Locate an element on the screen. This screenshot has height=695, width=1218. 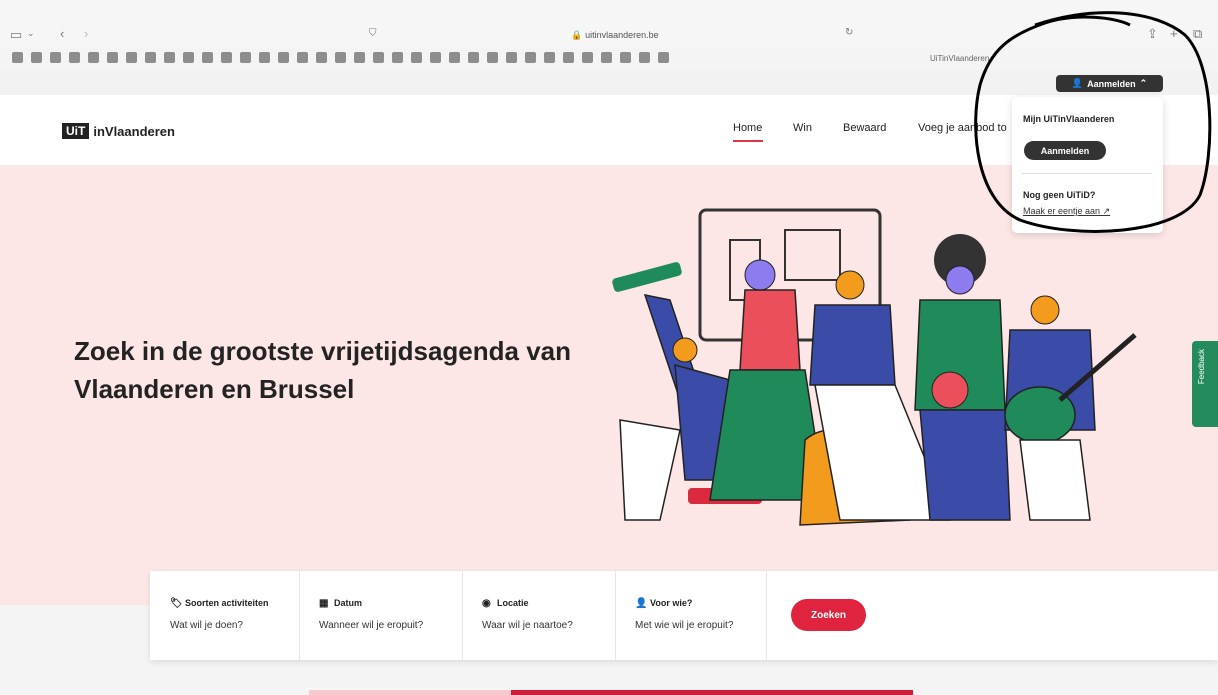
site-logo: UiT inVlaanderen is located at coordinates (118, 131).